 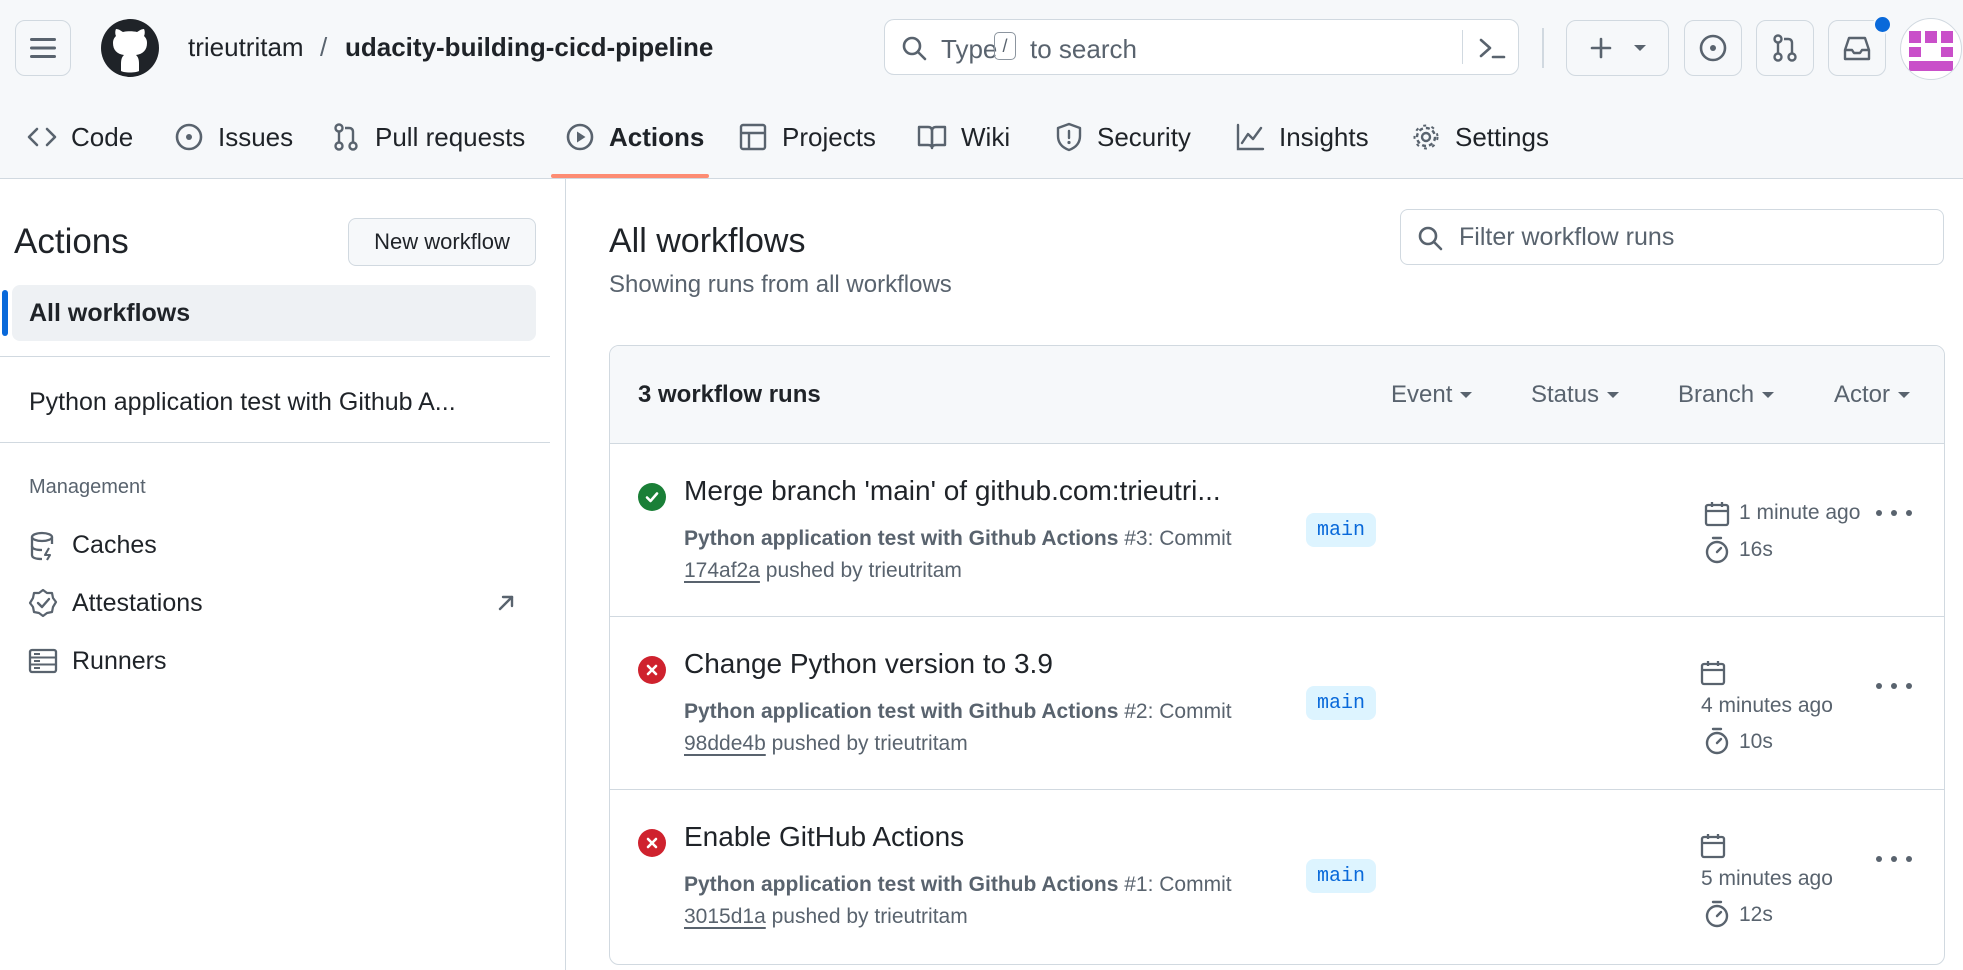 I want to click on tab-projects: Projects, so click(x=807, y=137).